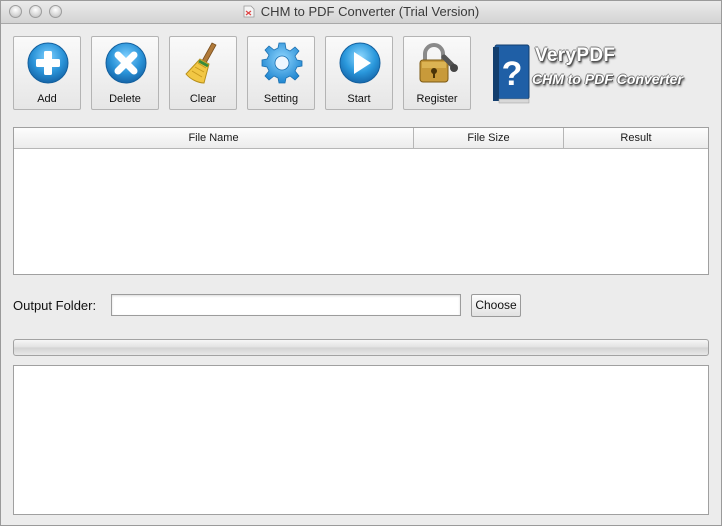  Describe the element at coordinates (48, 63) in the screenshot. I see `plus-circle-icon` at that location.